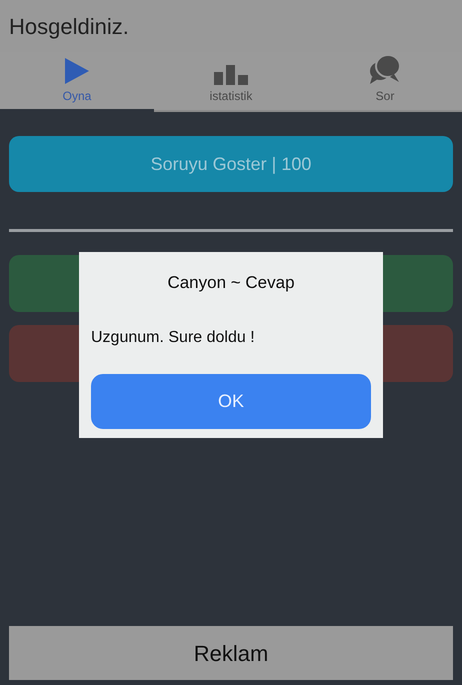  What do you see at coordinates (231, 74) in the screenshot?
I see `bar-chart-icon` at bounding box center [231, 74].